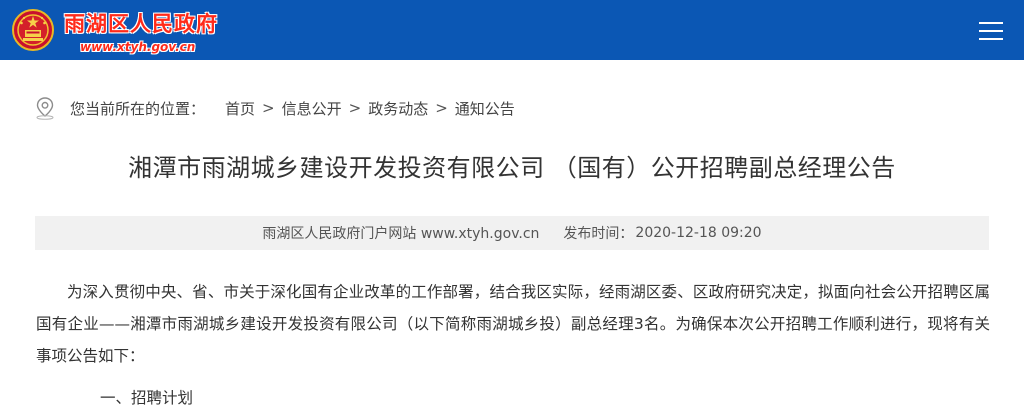 The height and width of the screenshot is (408, 1024). Describe the element at coordinates (240, 108) in the screenshot. I see `breadcrumb-home: 首页` at that location.